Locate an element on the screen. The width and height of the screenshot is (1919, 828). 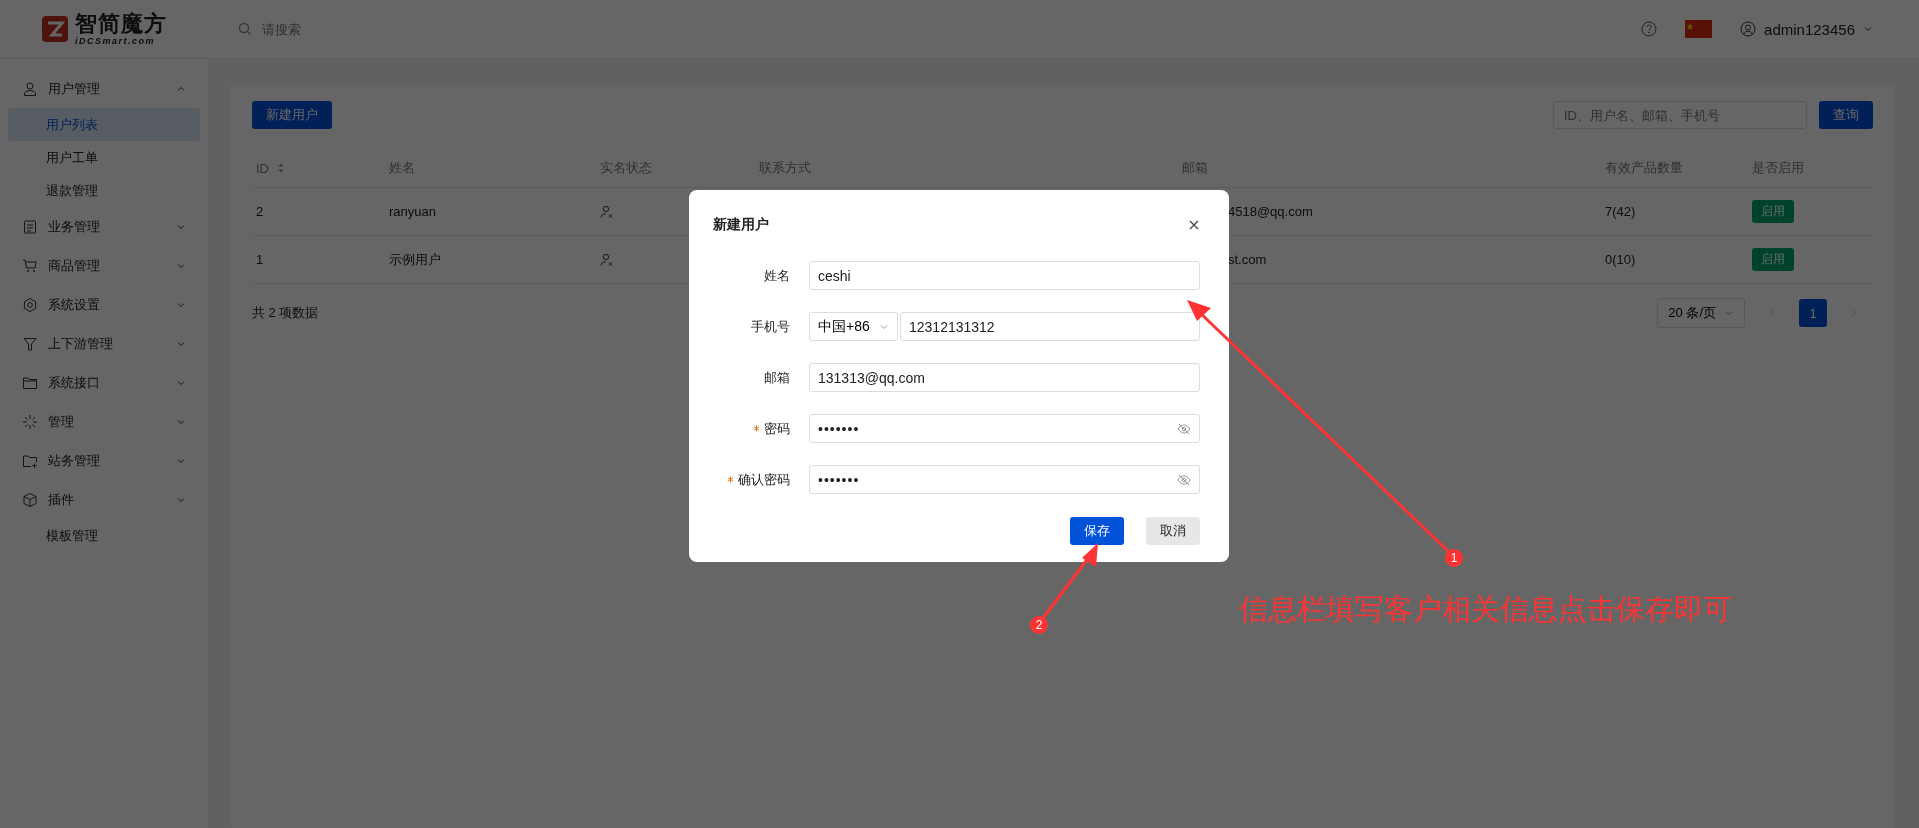
folder-icon is located at coordinates (30, 382).